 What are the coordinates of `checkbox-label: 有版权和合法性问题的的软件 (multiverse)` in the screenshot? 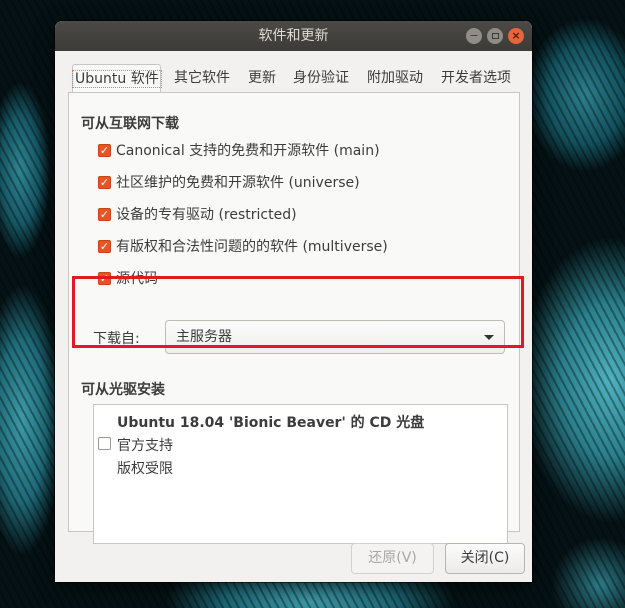 It's located at (252, 247).